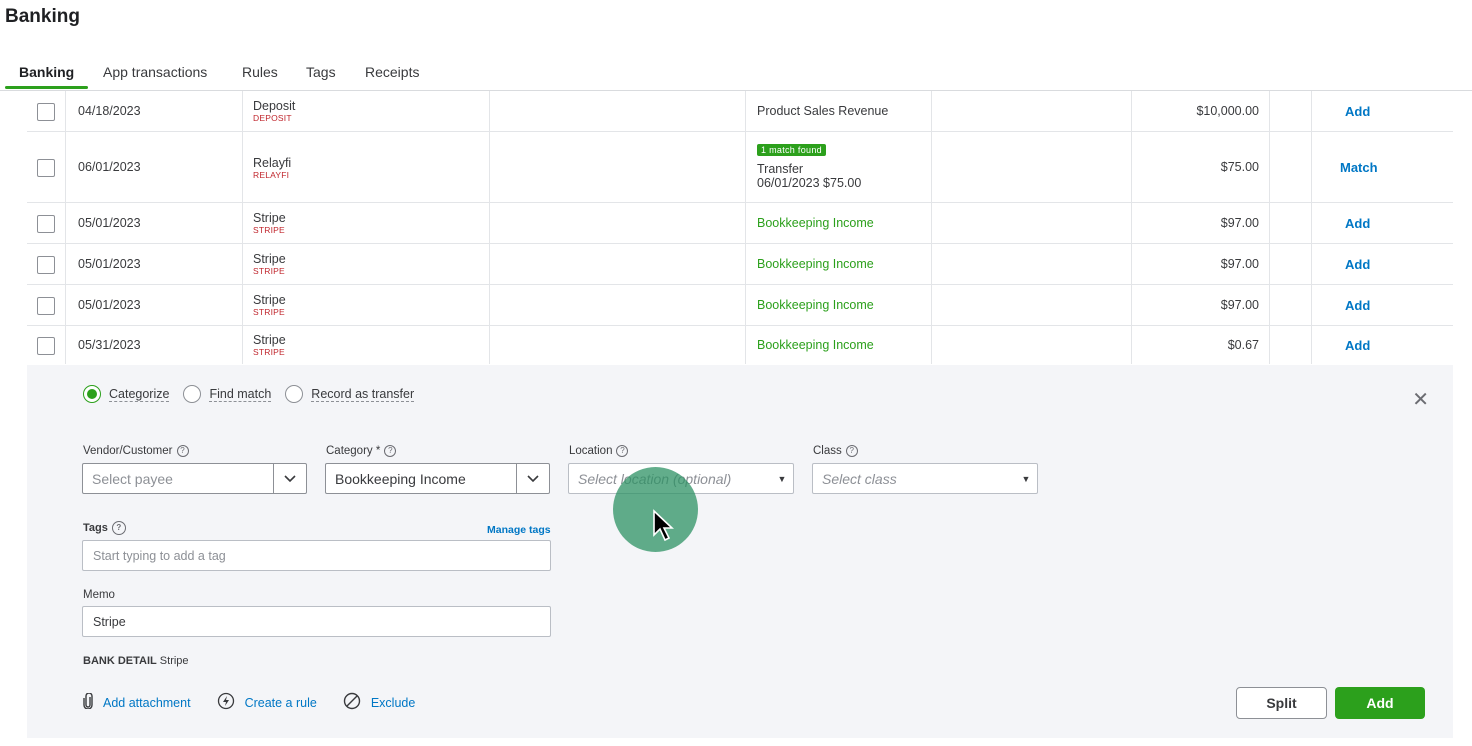 The width and height of the screenshot is (1472, 746). What do you see at coordinates (363, 394) in the screenshot?
I see `record-transfer-label: Record as transfer` at bounding box center [363, 394].